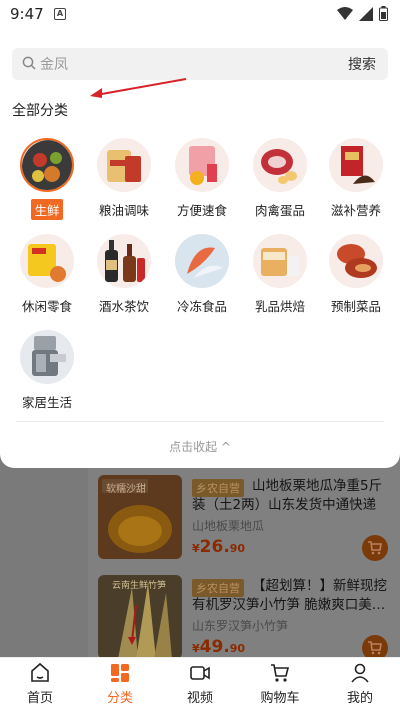  Describe the element at coordinates (120, 673) in the screenshot. I see `category-icon` at that location.